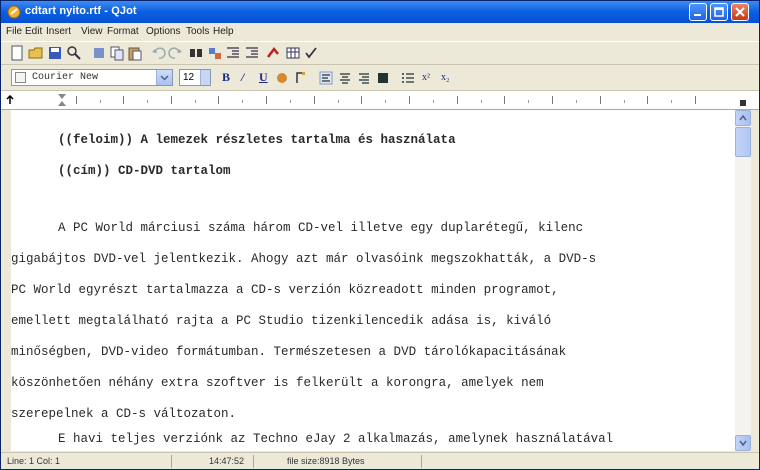 This screenshot has height=470, width=760. Describe the element at coordinates (274, 53) in the screenshot. I see `insert-image-icon` at that location.